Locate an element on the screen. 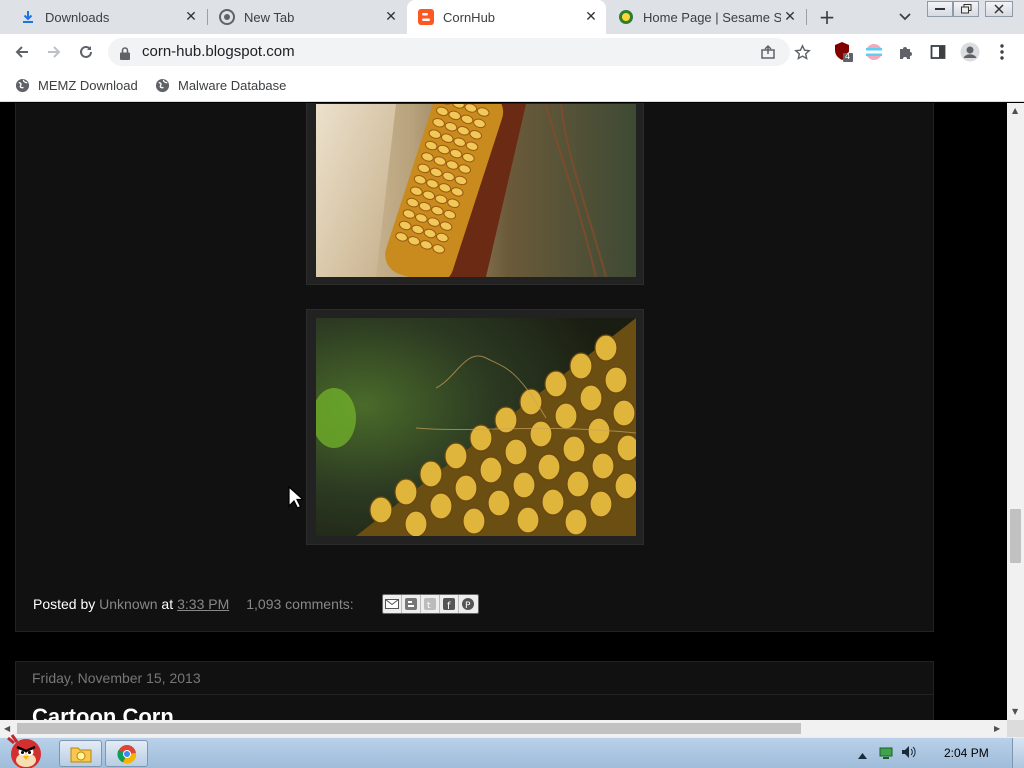 The height and width of the screenshot is (768, 1024). scroll-down-arrow-icon: ▼ is located at coordinates (1015, 711).